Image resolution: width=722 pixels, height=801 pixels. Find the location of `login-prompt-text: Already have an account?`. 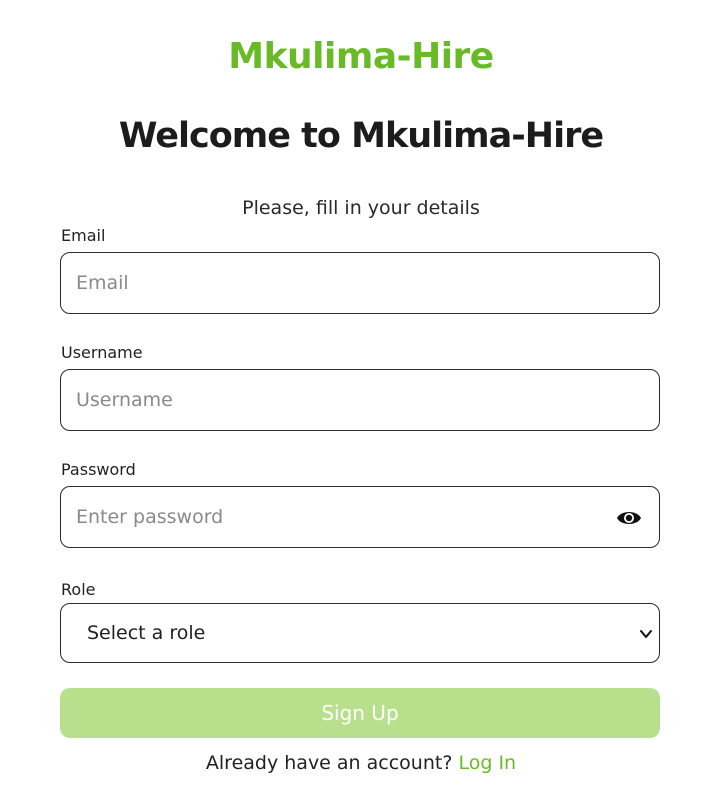

login-prompt-text: Already have an account? is located at coordinates (329, 763).